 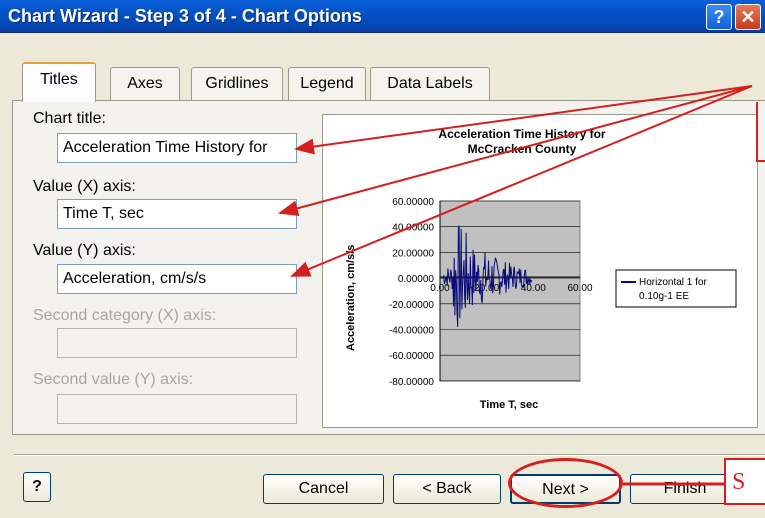 I want to click on y-tick-label: 40.00000, so click(x=413, y=228).